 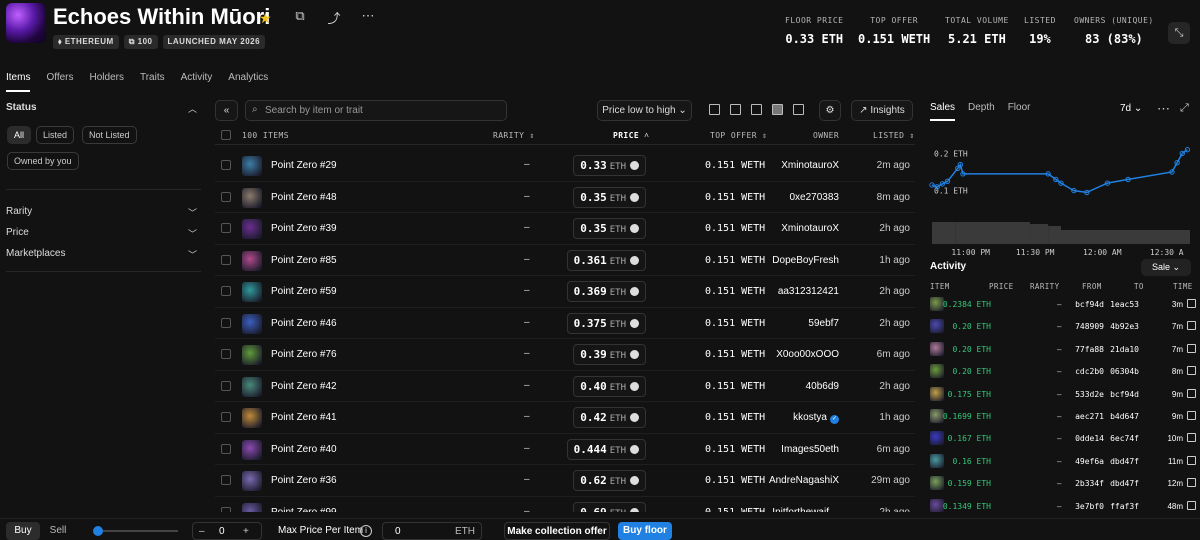 What do you see at coordinates (19, 211) in the screenshot?
I see `filter-rarity: Rarity` at bounding box center [19, 211].